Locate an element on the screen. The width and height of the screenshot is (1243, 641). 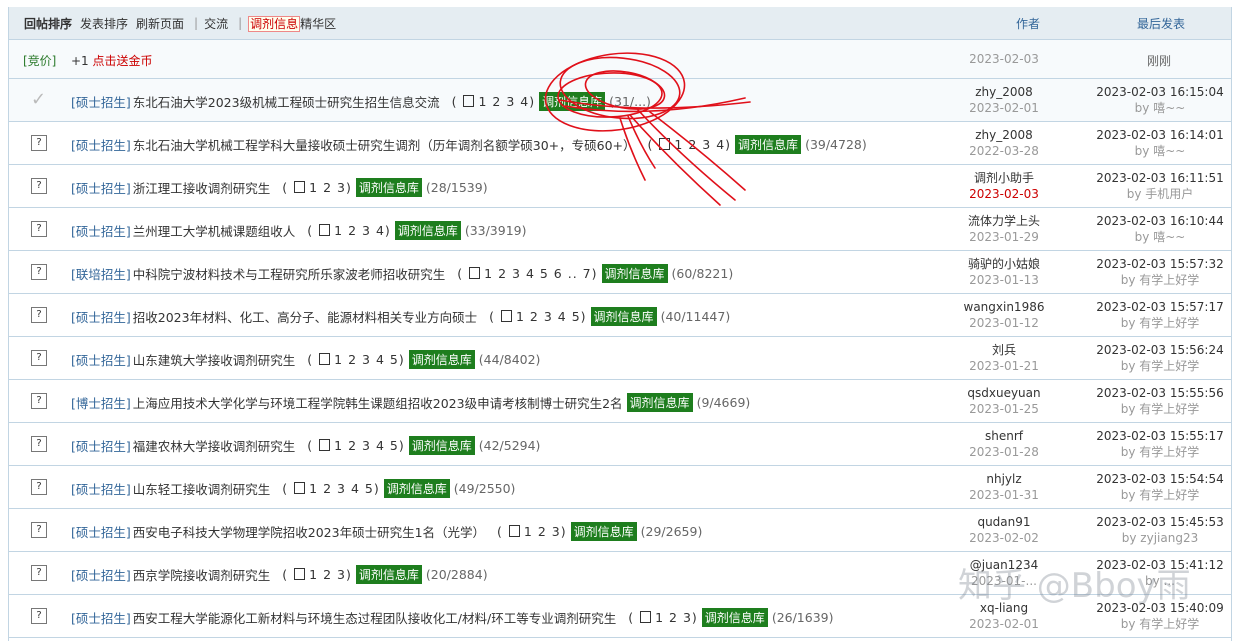
thread-category: [博士招生] is located at coordinates (101, 402).